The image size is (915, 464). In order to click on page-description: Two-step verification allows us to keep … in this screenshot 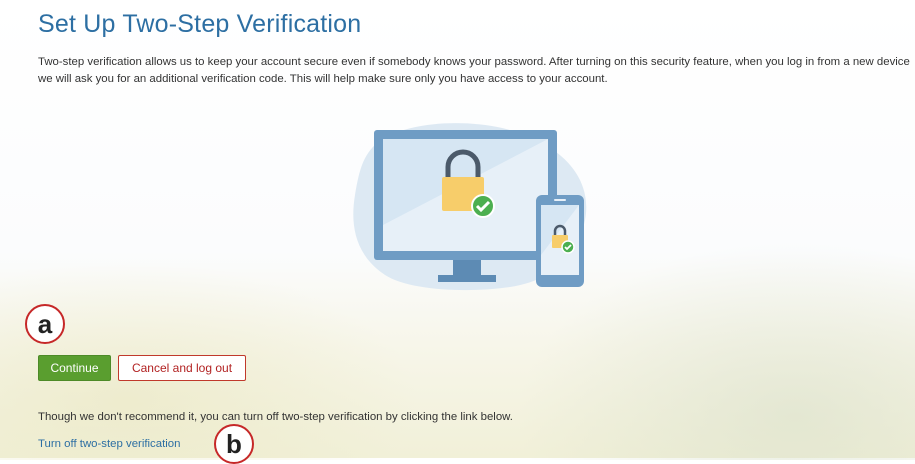, I will do `click(474, 70)`.